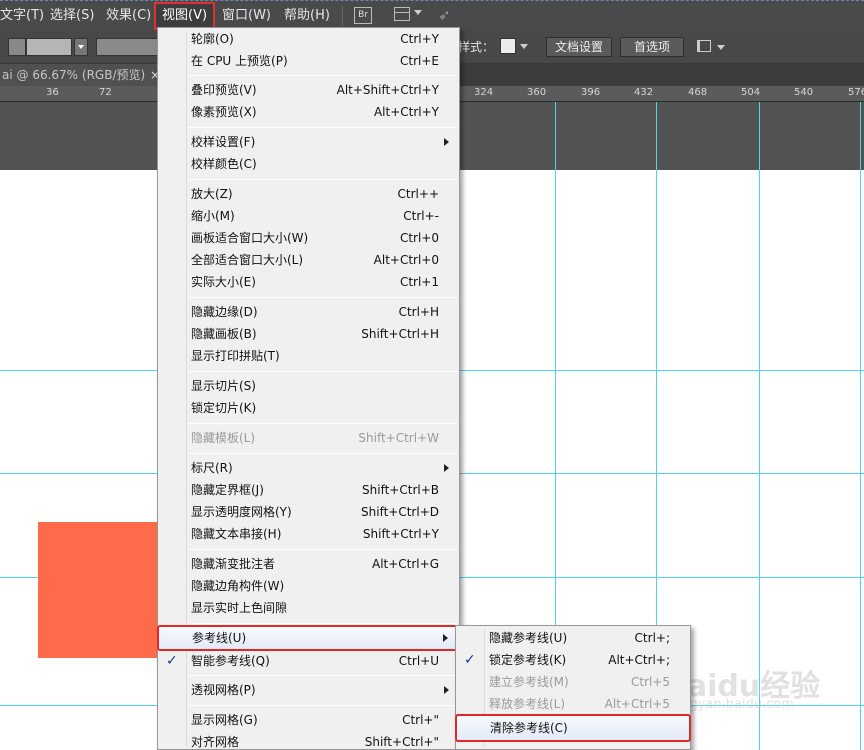 This screenshot has width=864, height=750. Describe the element at coordinates (235, 356) in the screenshot. I see `menu-item-label: 显示打印拼贴(T)` at that location.